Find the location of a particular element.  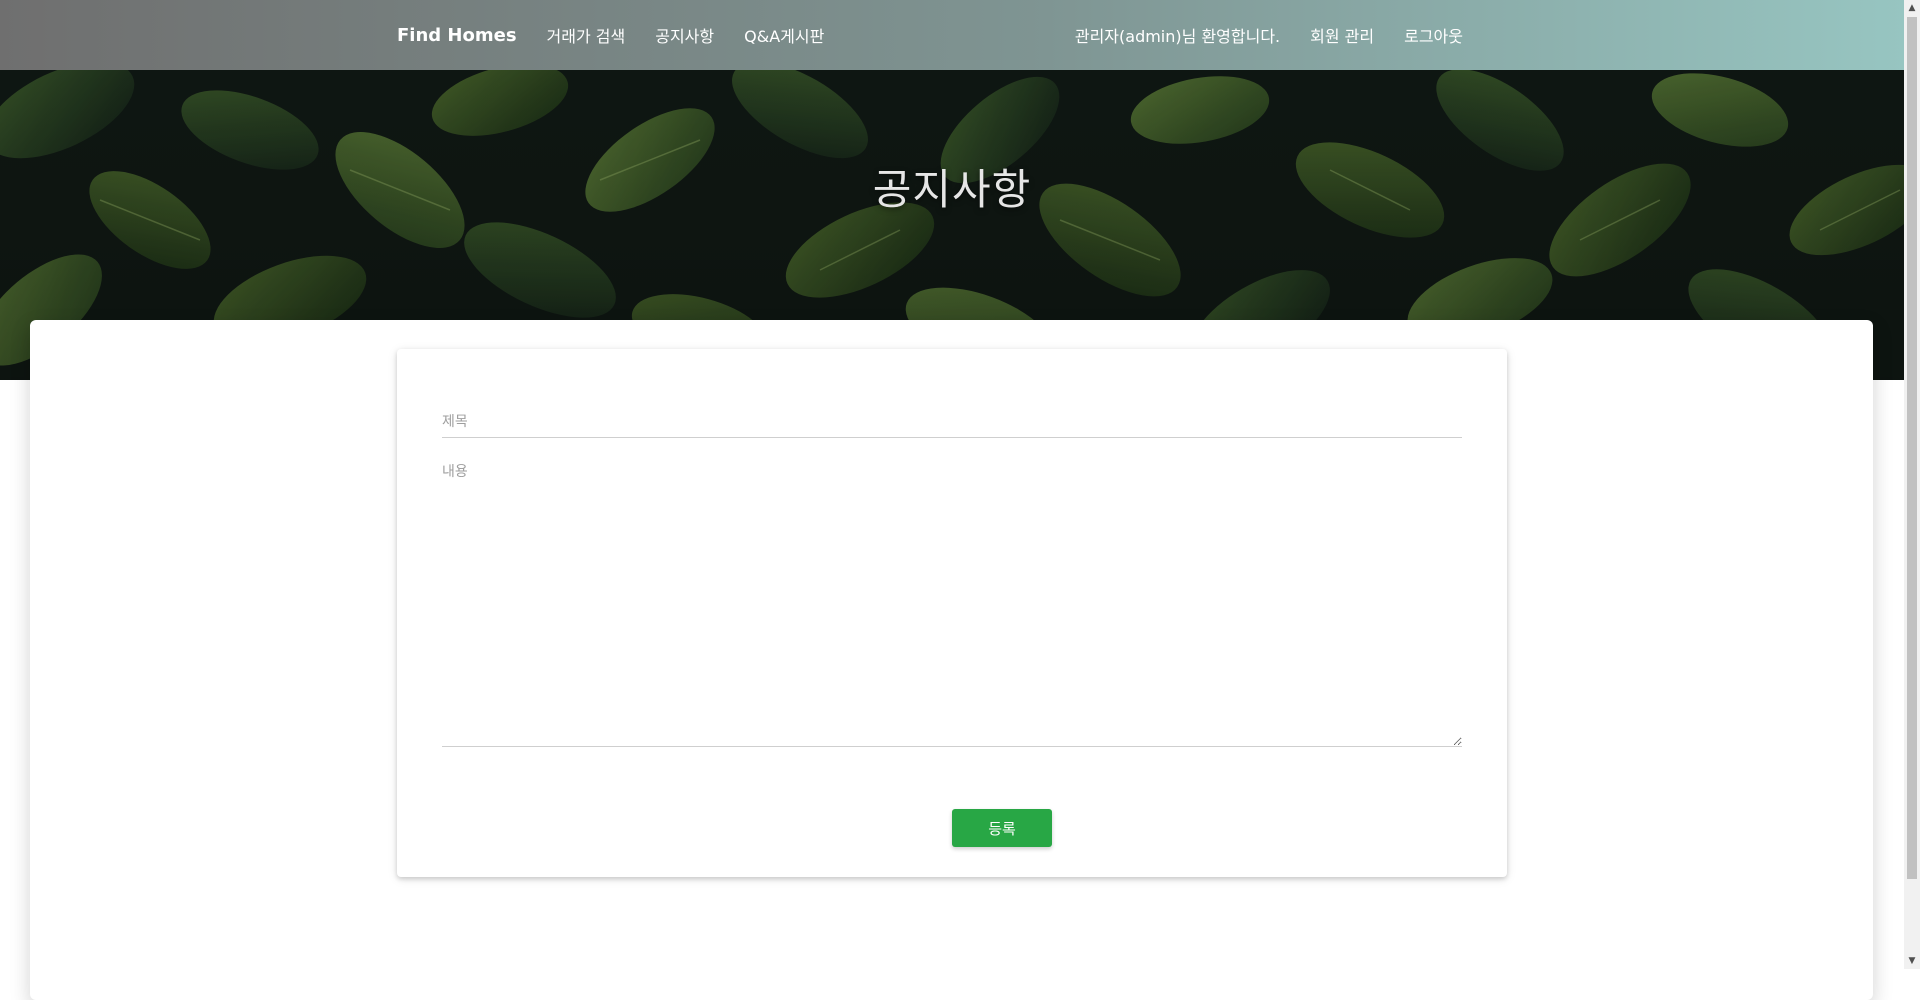

vertical-scrollbar: ▲ ▼ is located at coordinates (1912, 484).